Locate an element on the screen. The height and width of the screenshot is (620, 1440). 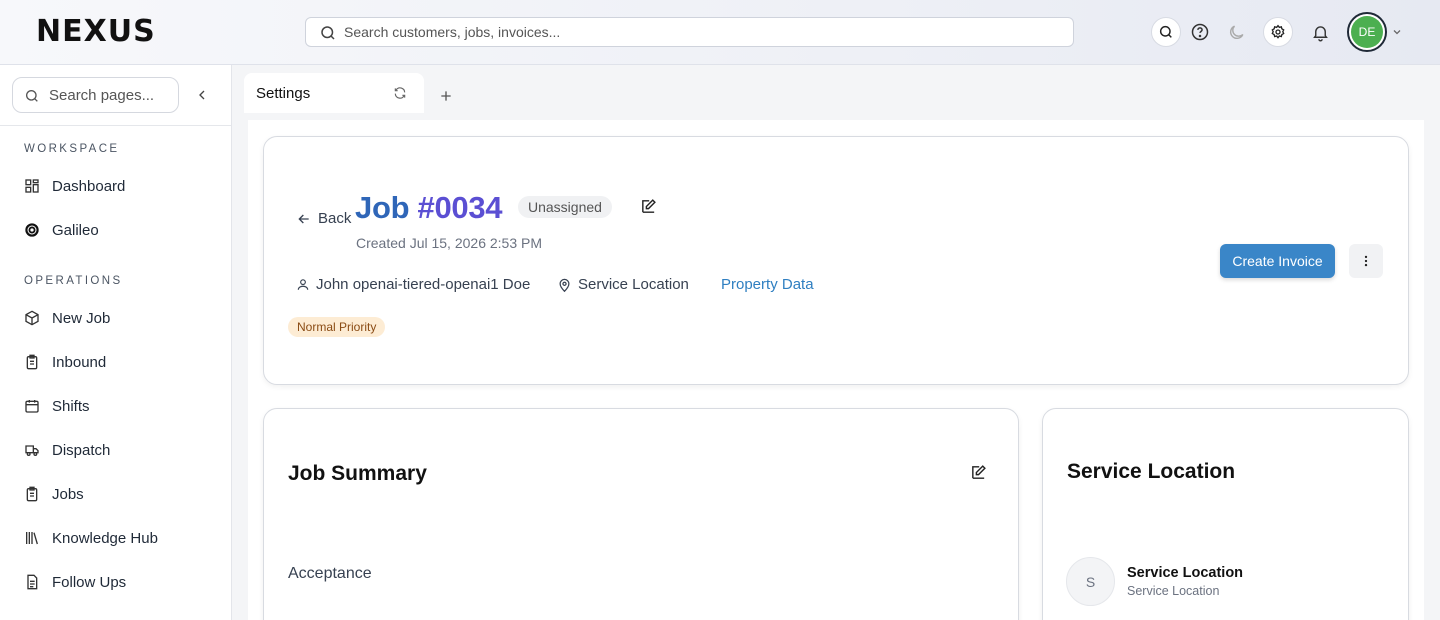
new-job-icon is located at coordinates (32, 318).